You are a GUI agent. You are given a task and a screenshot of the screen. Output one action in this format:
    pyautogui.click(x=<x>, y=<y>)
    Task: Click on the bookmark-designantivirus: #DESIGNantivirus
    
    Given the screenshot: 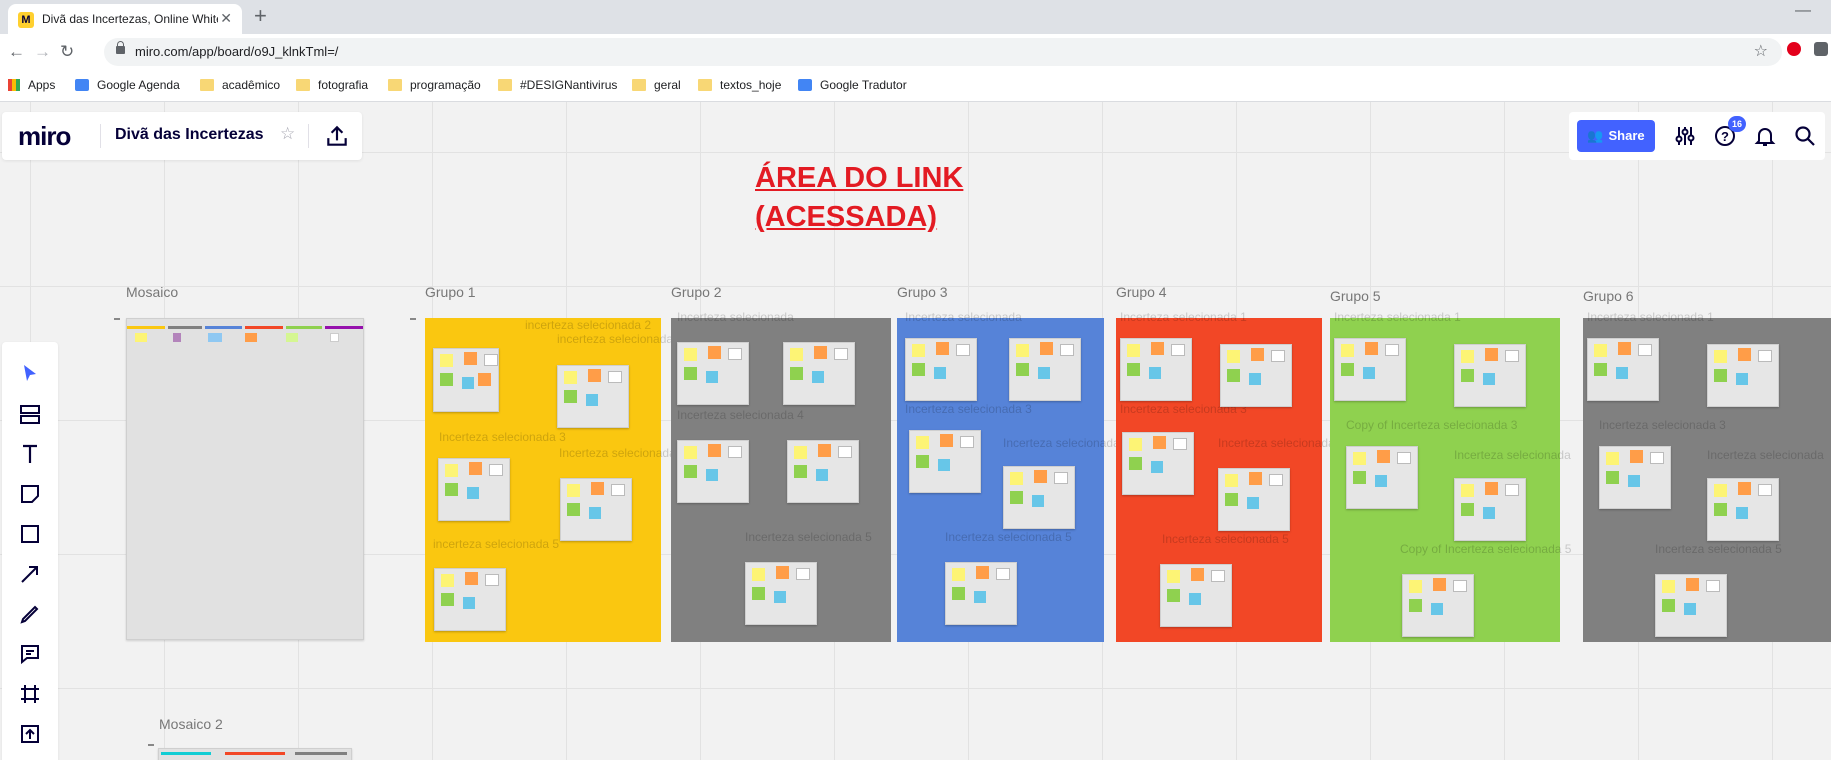 What is the action you would take?
    pyautogui.click(x=557, y=85)
    